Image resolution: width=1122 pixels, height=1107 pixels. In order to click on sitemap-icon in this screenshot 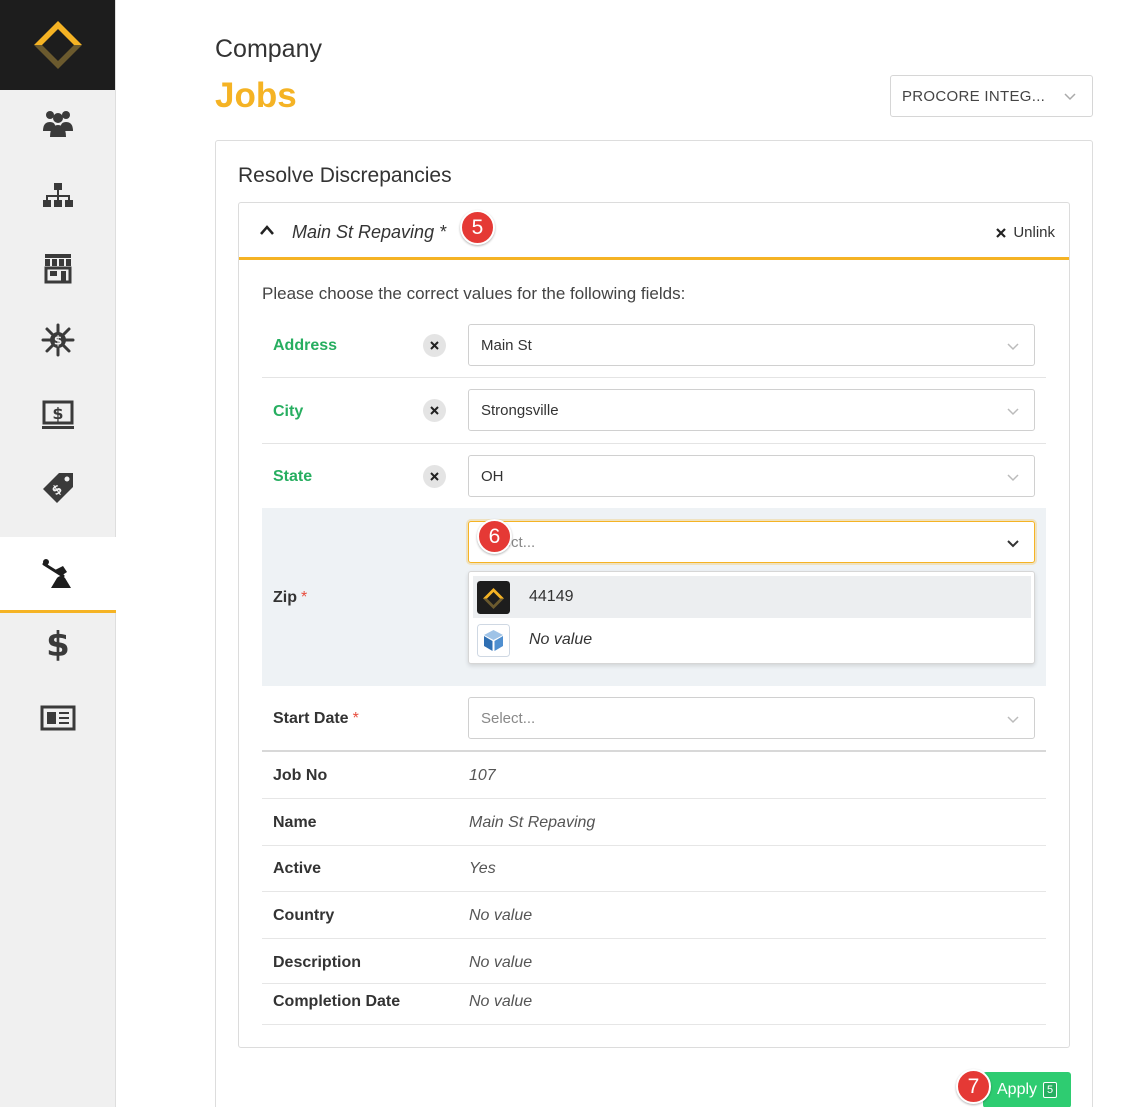, I will do `click(58, 195)`.